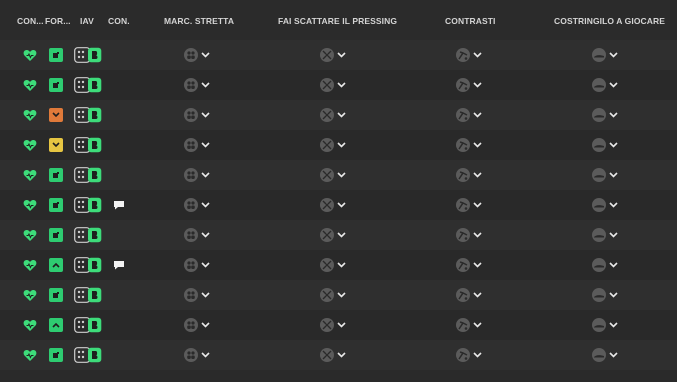 This screenshot has height=382, width=677. What do you see at coordinates (470, 21) in the screenshot?
I see `col-header-tackling: CONTRASTI` at bounding box center [470, 21].